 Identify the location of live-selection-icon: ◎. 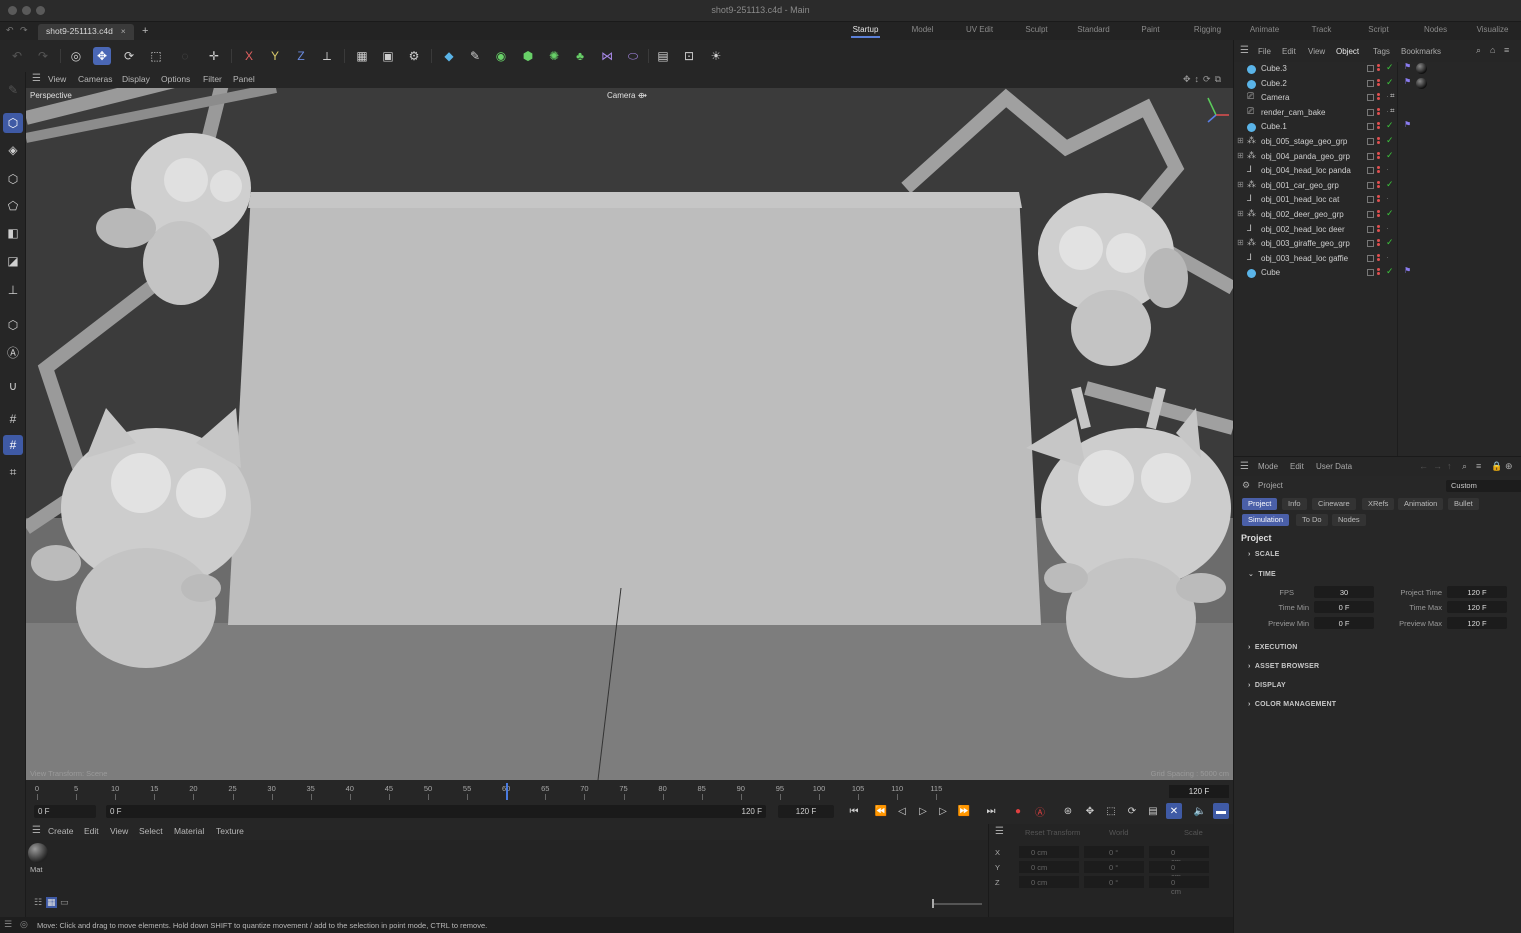
(76, 56).